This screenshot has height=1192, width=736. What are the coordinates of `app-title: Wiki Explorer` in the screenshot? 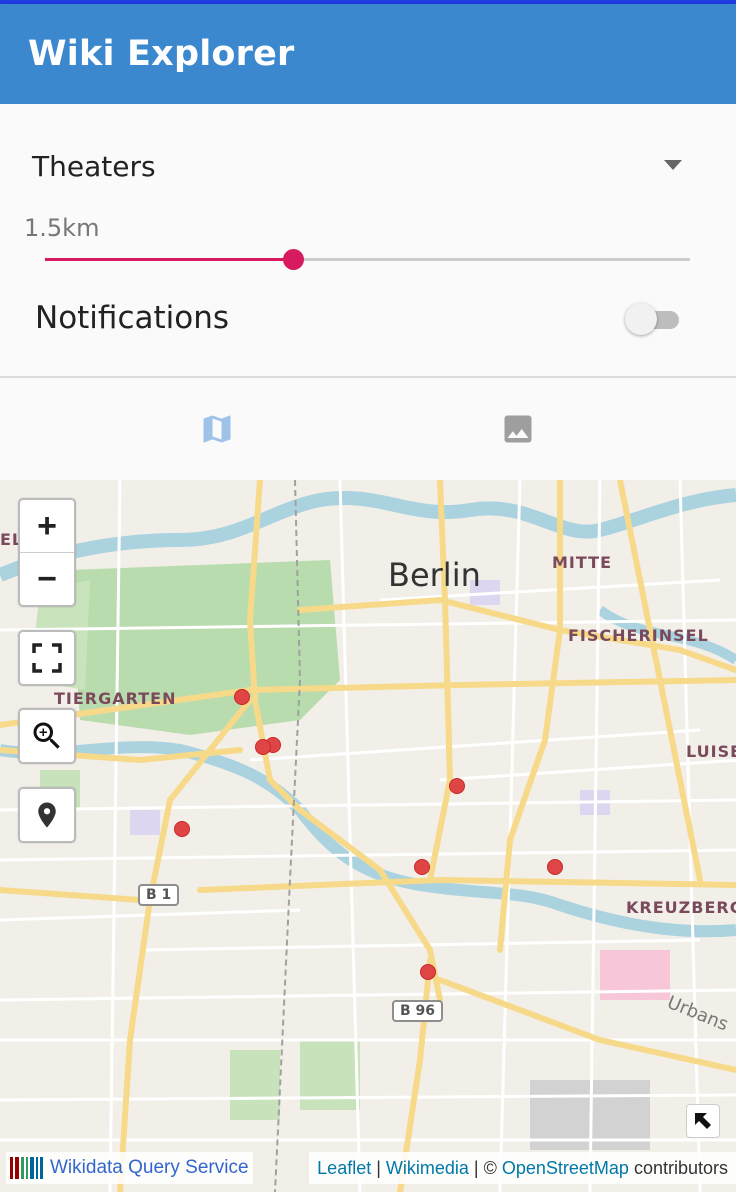 It's located at (161, 54).